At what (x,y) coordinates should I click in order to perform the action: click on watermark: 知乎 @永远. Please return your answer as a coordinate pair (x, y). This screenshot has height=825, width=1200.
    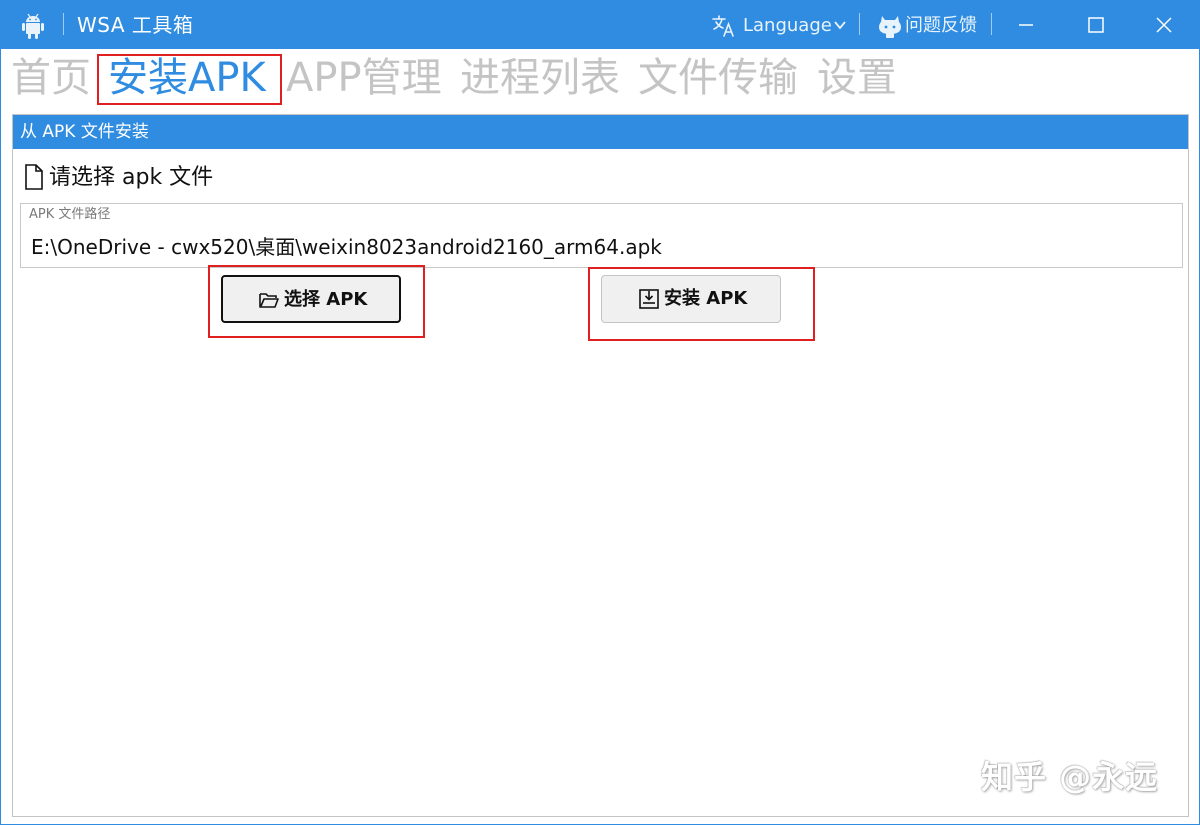
    Looking at the image, I should click on (1070, 777).